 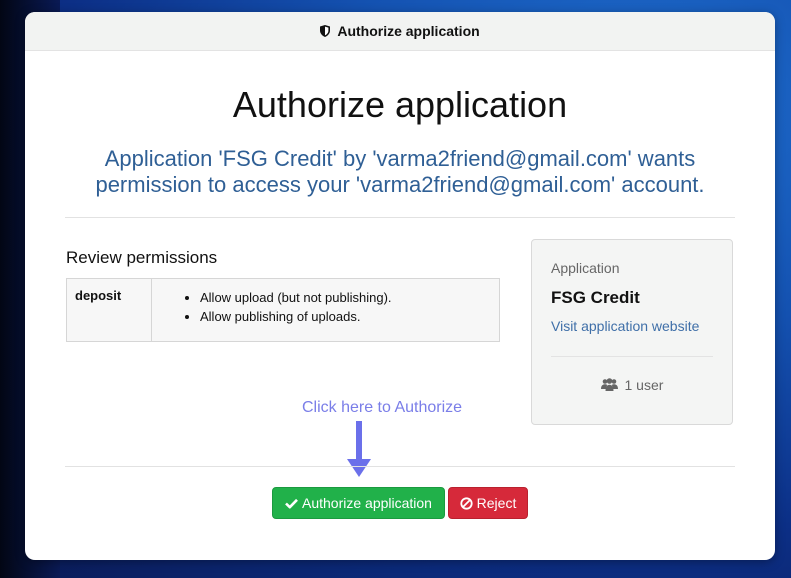 I want to click on review-permissions-title: Review permissions, so click(x=142, y=257).